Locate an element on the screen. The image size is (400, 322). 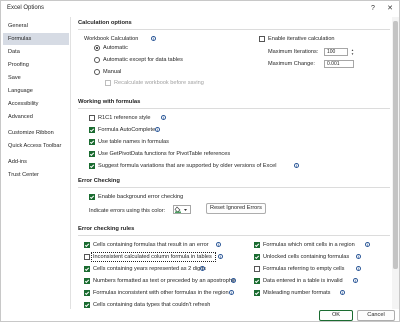
table-names-checkbox is located at coordinates (92, 142).